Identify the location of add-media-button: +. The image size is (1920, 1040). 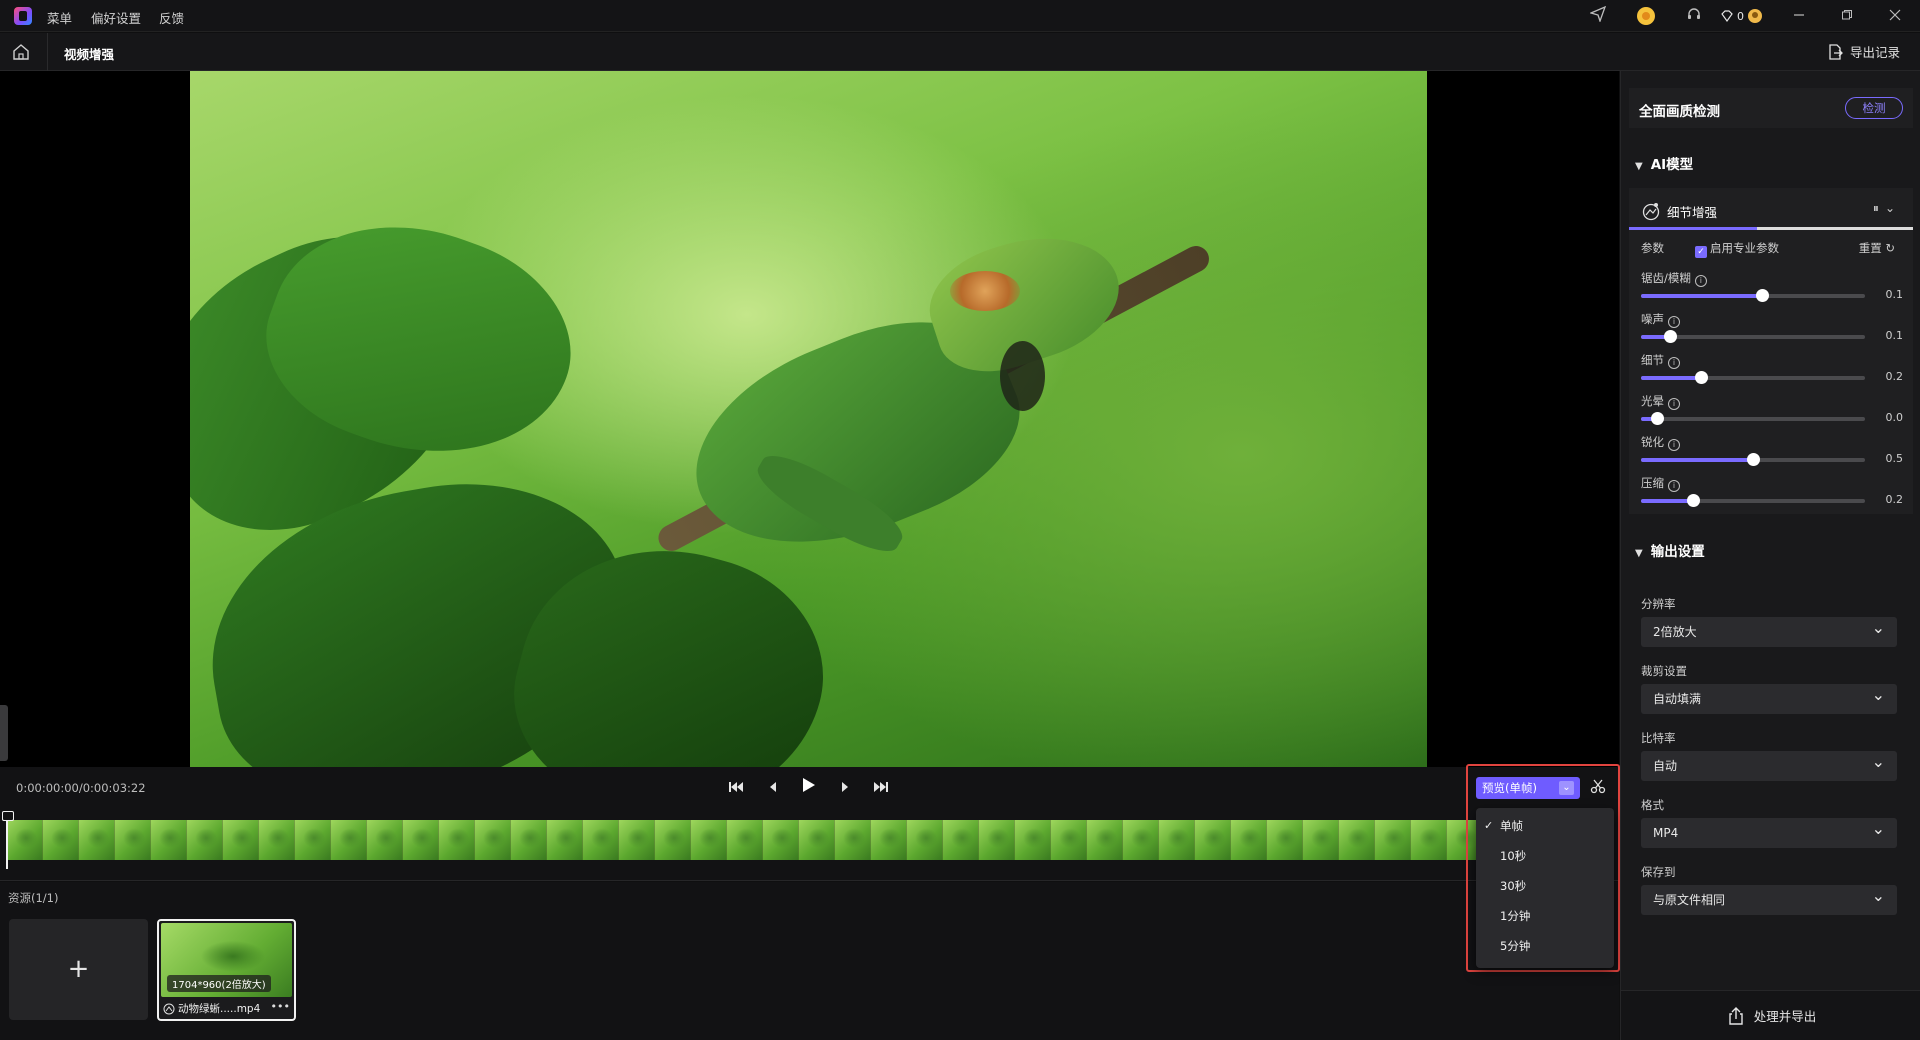
(78, 969).